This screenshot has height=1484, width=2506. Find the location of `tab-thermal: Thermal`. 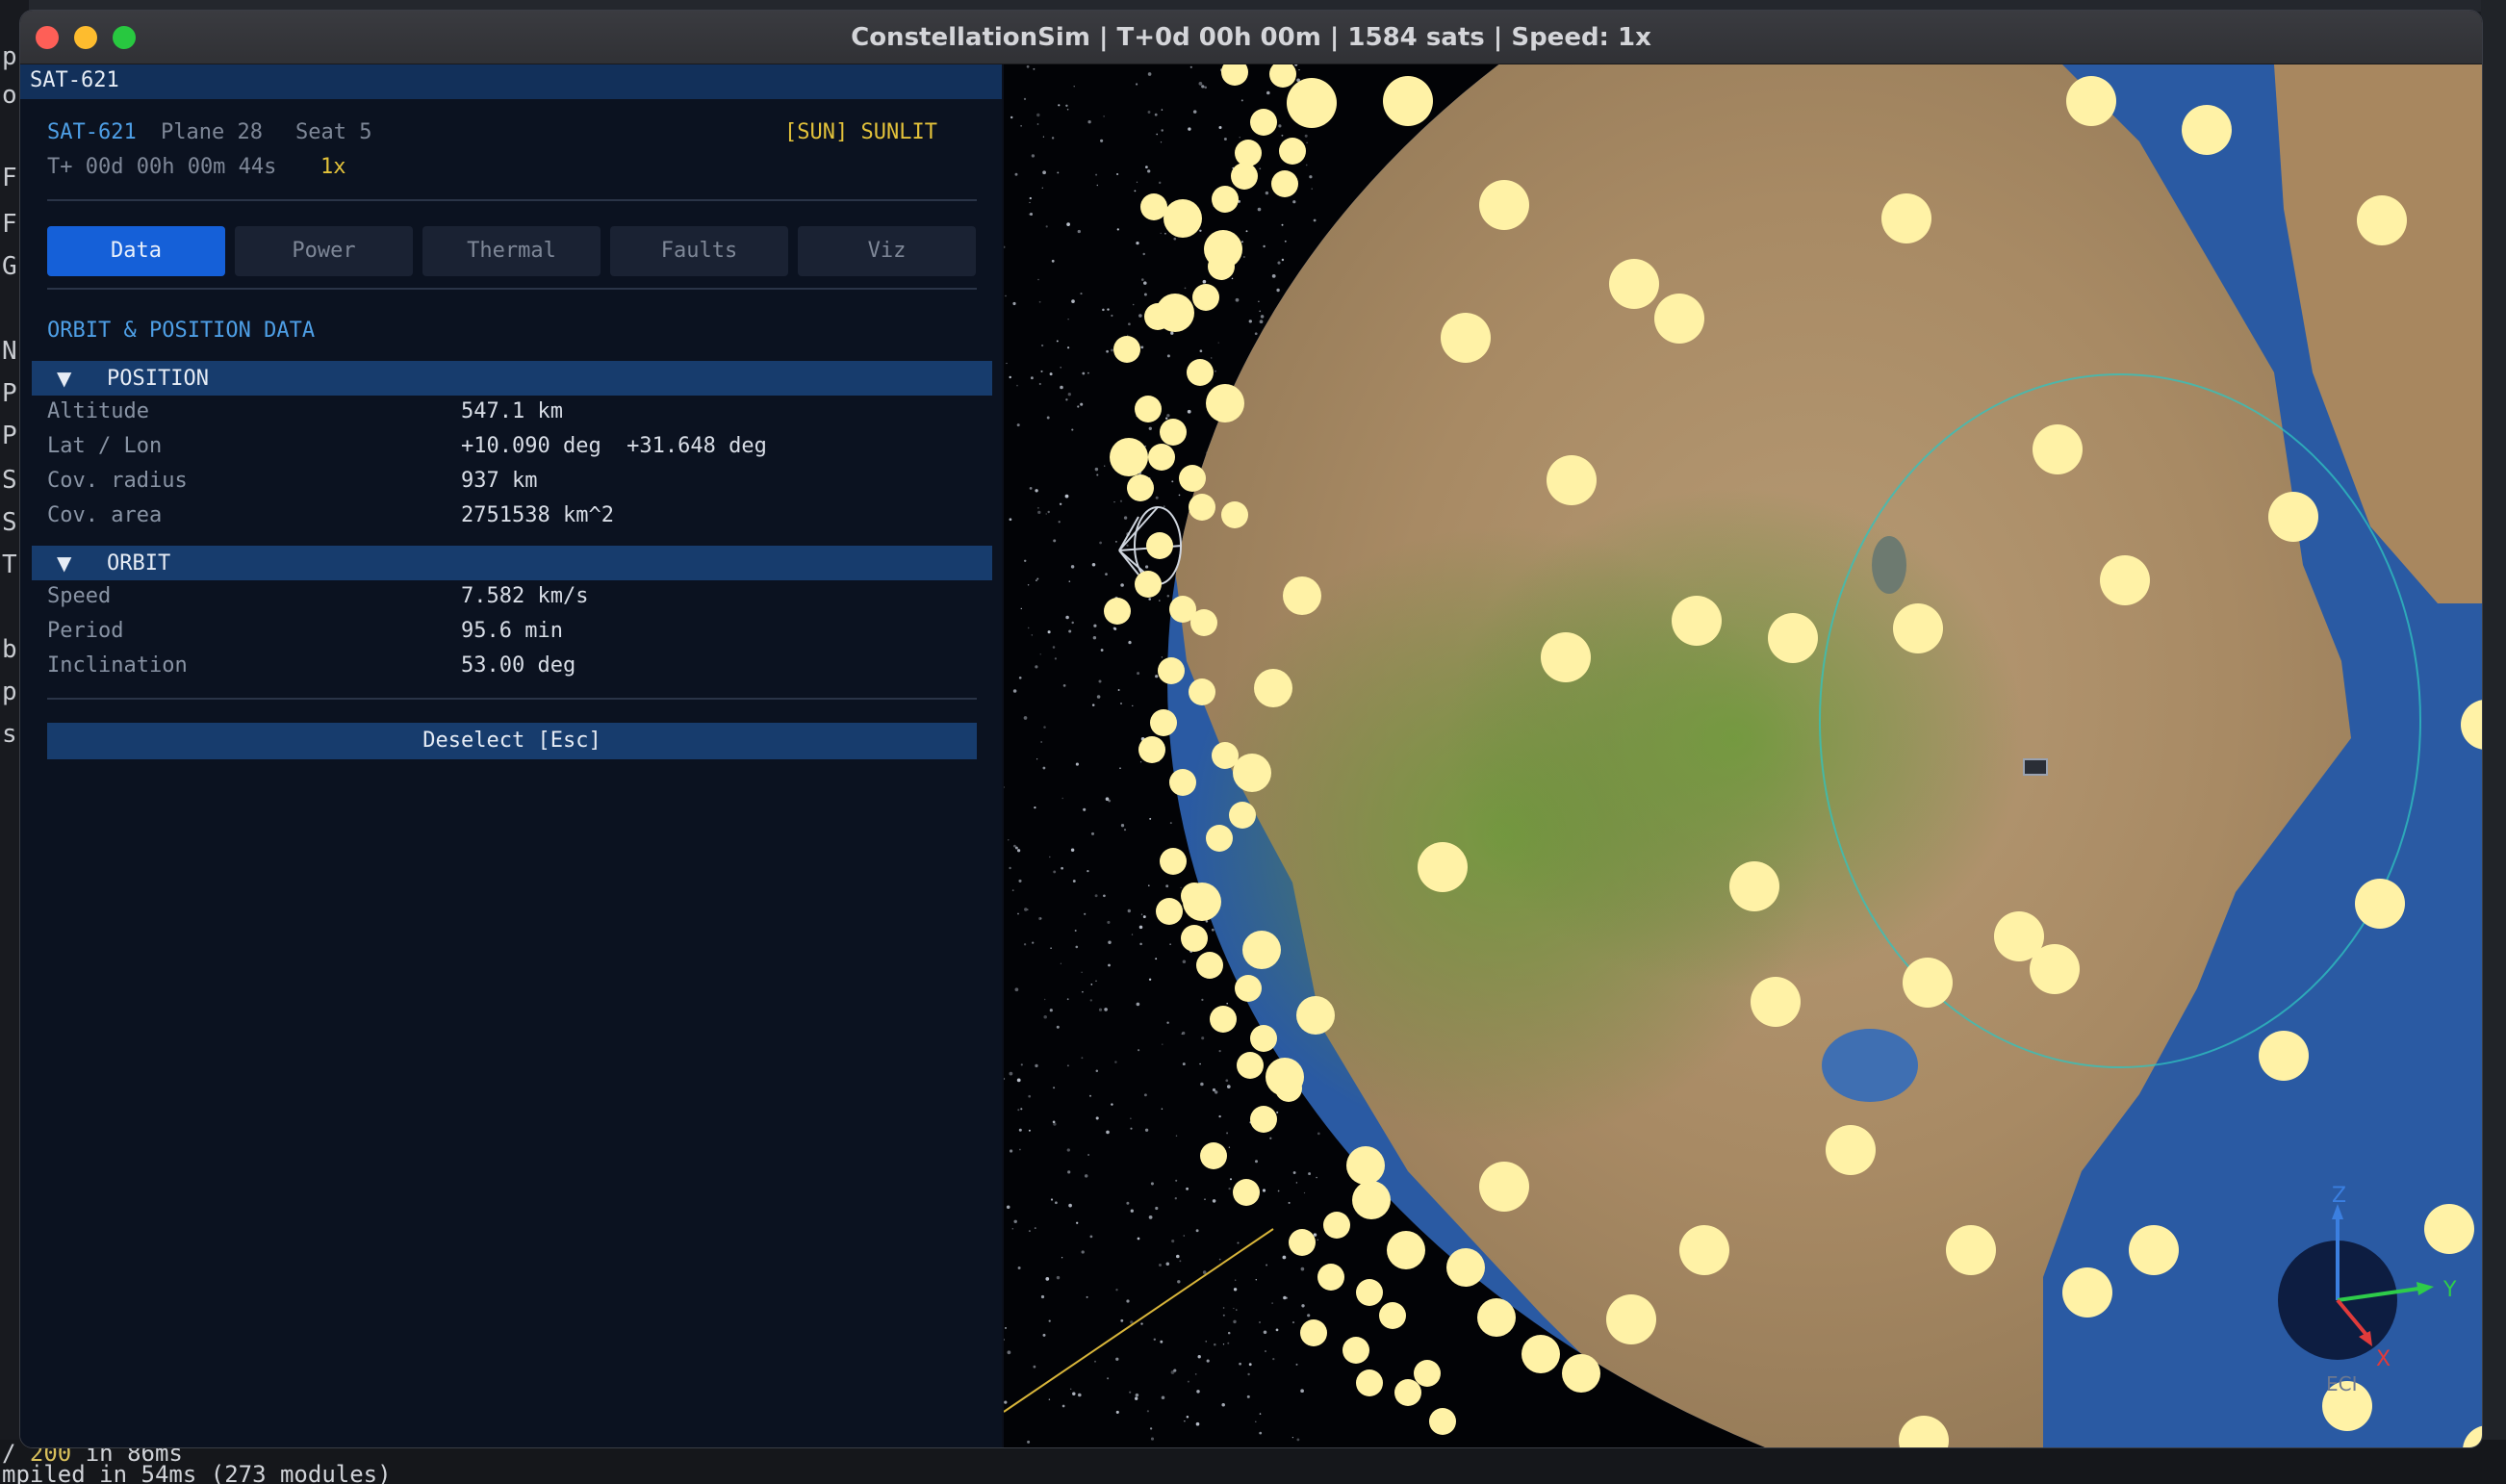

tab-thermal: Thermal is located at coordinates (511, 251).